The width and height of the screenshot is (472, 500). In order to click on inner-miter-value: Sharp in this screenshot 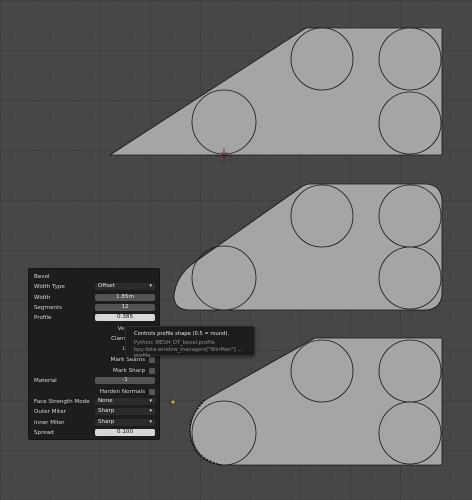, I will do `click(106, 422)`.